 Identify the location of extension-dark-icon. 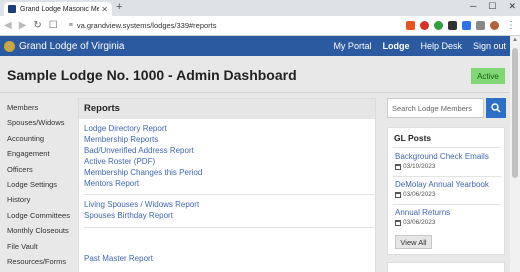
(452, 25).